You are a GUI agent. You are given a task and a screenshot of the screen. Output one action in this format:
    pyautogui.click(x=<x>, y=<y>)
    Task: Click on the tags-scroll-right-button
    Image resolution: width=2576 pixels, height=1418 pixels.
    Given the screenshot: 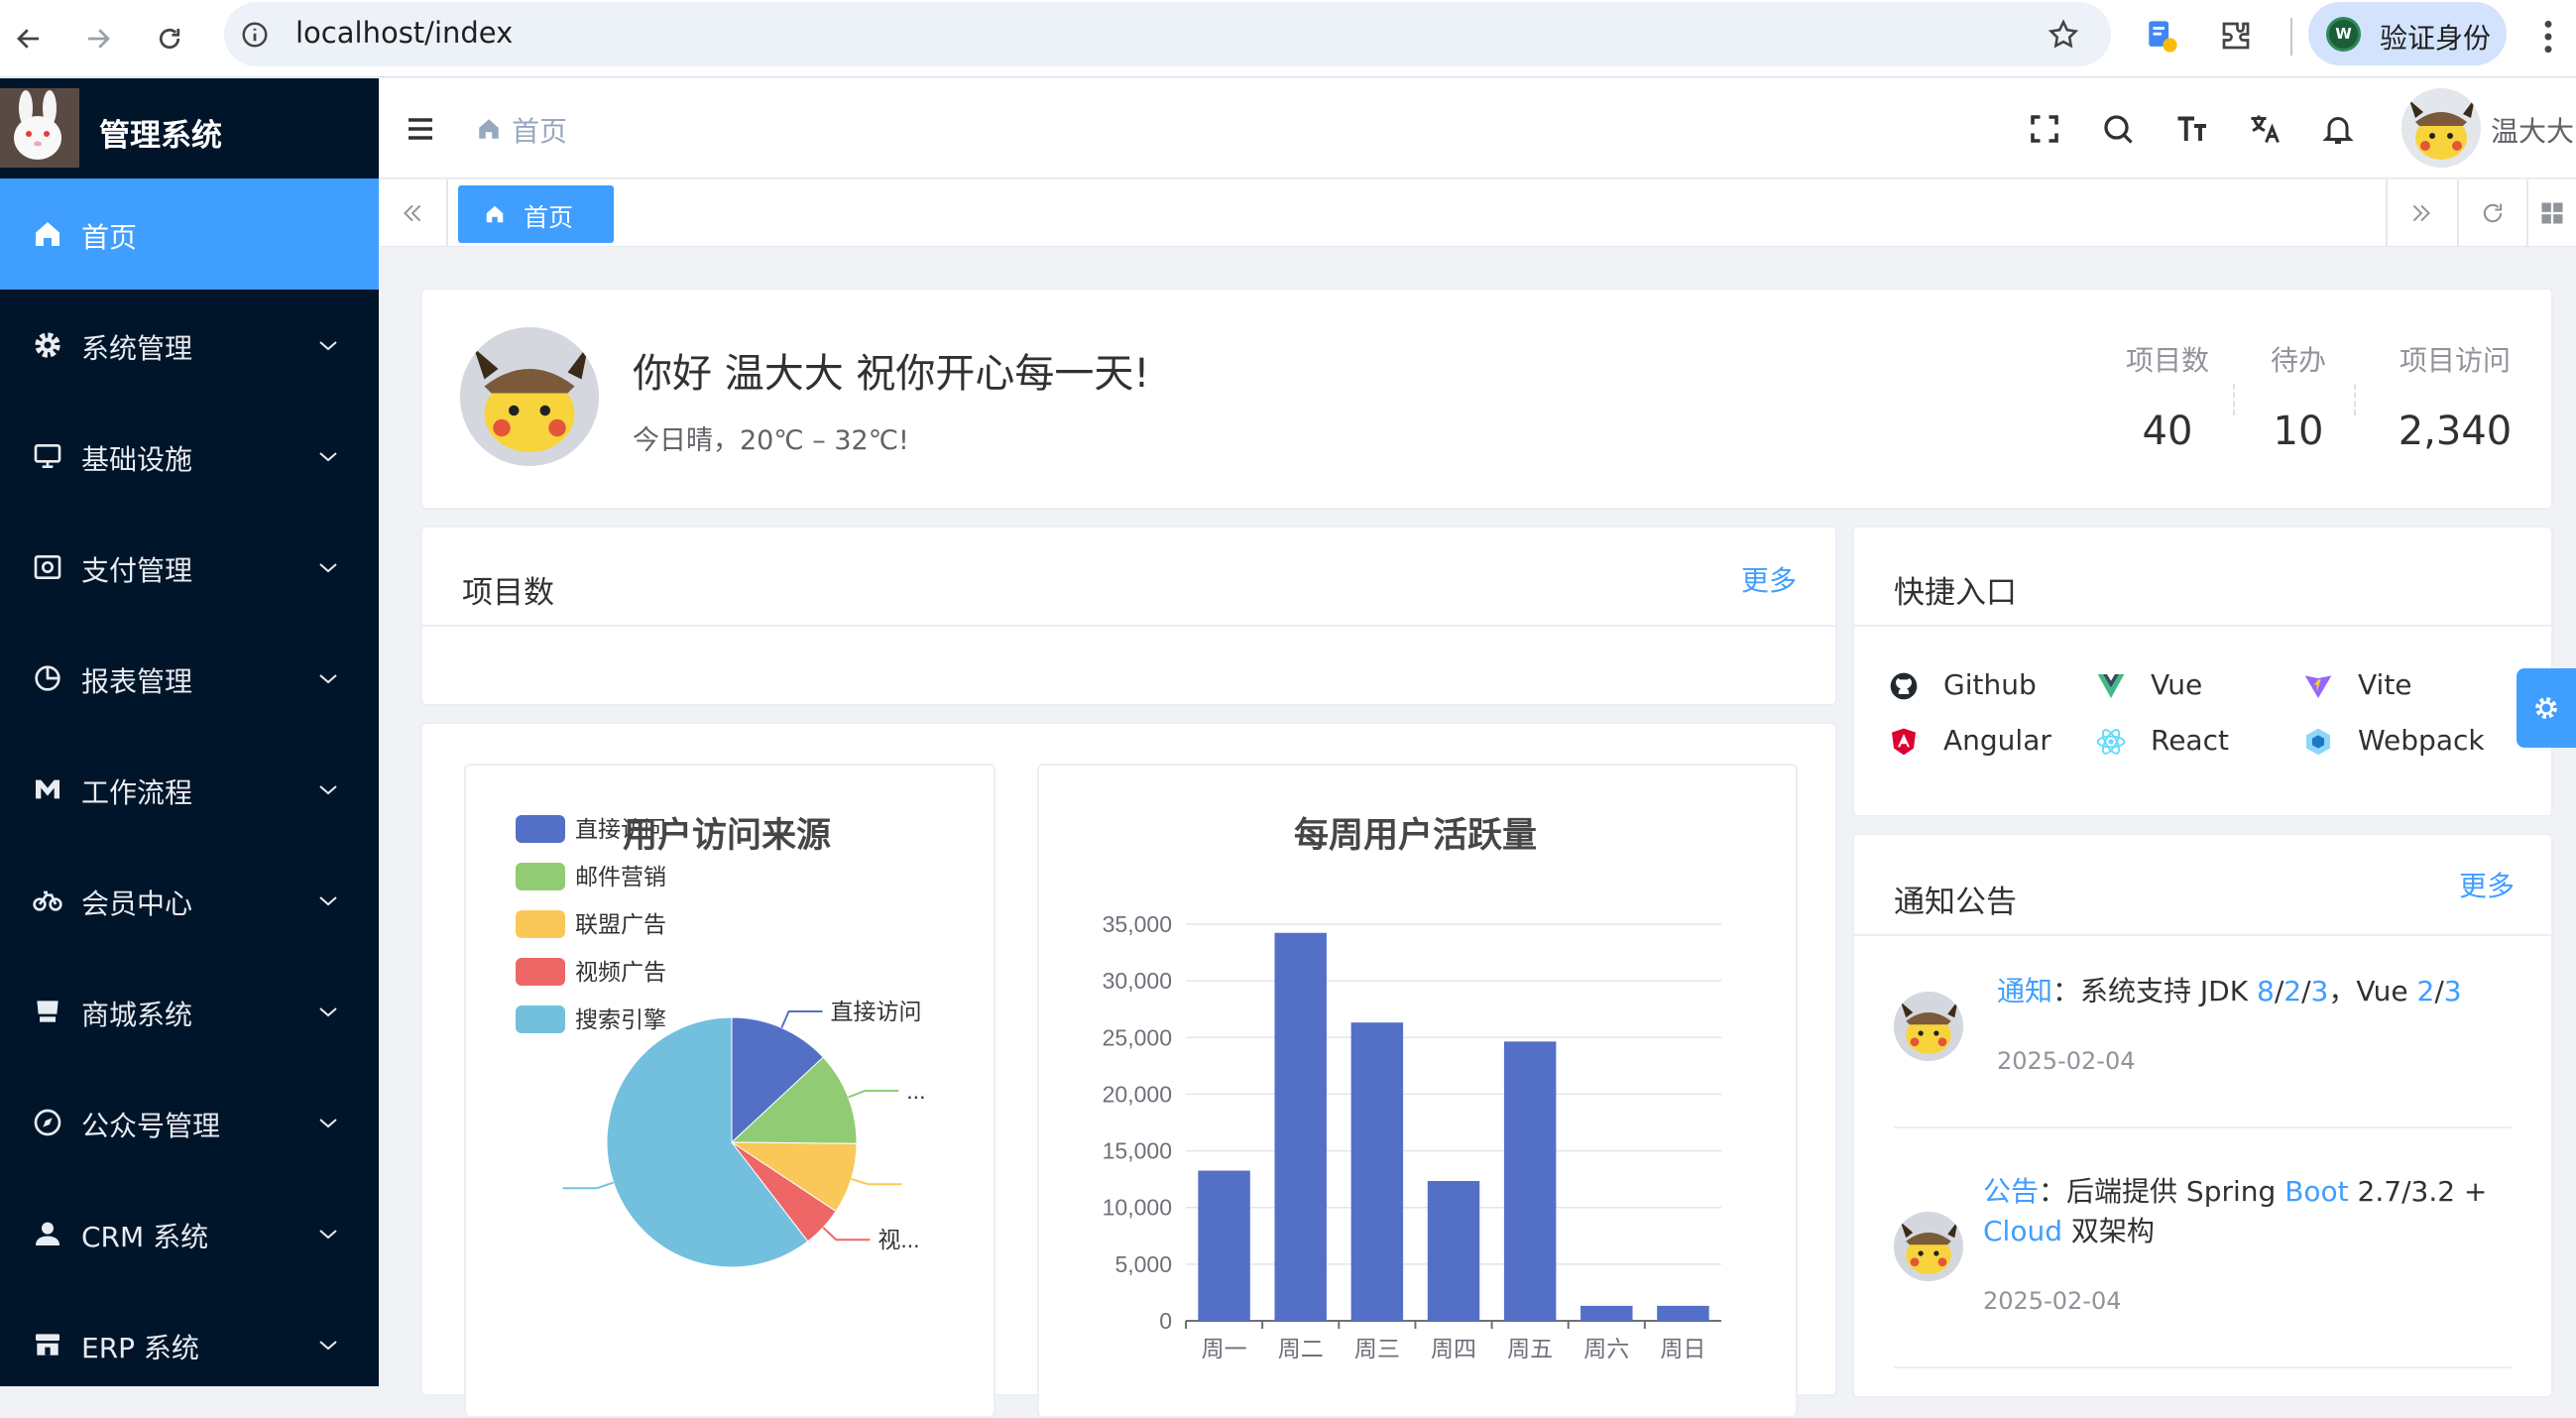 What is the action you would take?
    pyautogui.click(x=2420, y=213)
    